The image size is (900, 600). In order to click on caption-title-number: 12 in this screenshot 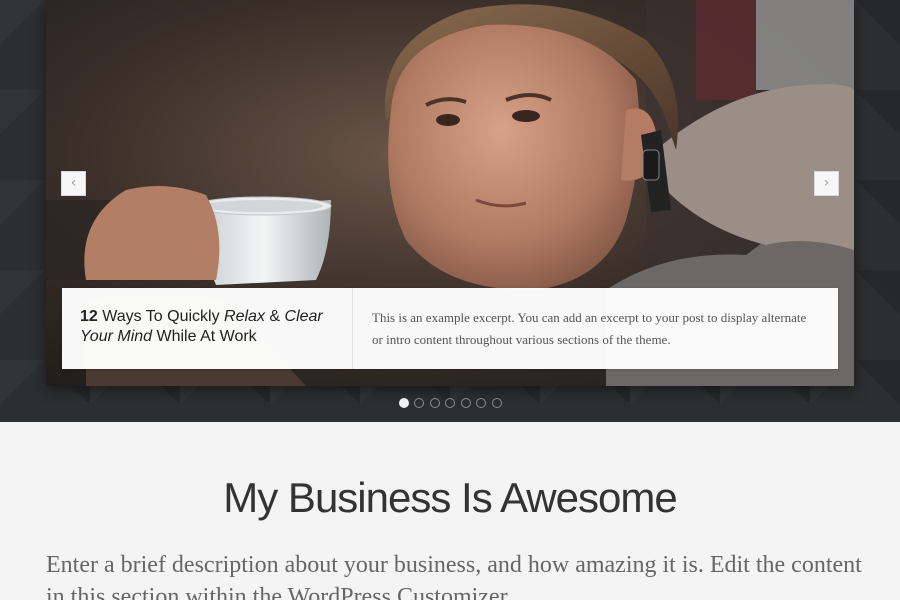, I will do `click(89, 316)`.